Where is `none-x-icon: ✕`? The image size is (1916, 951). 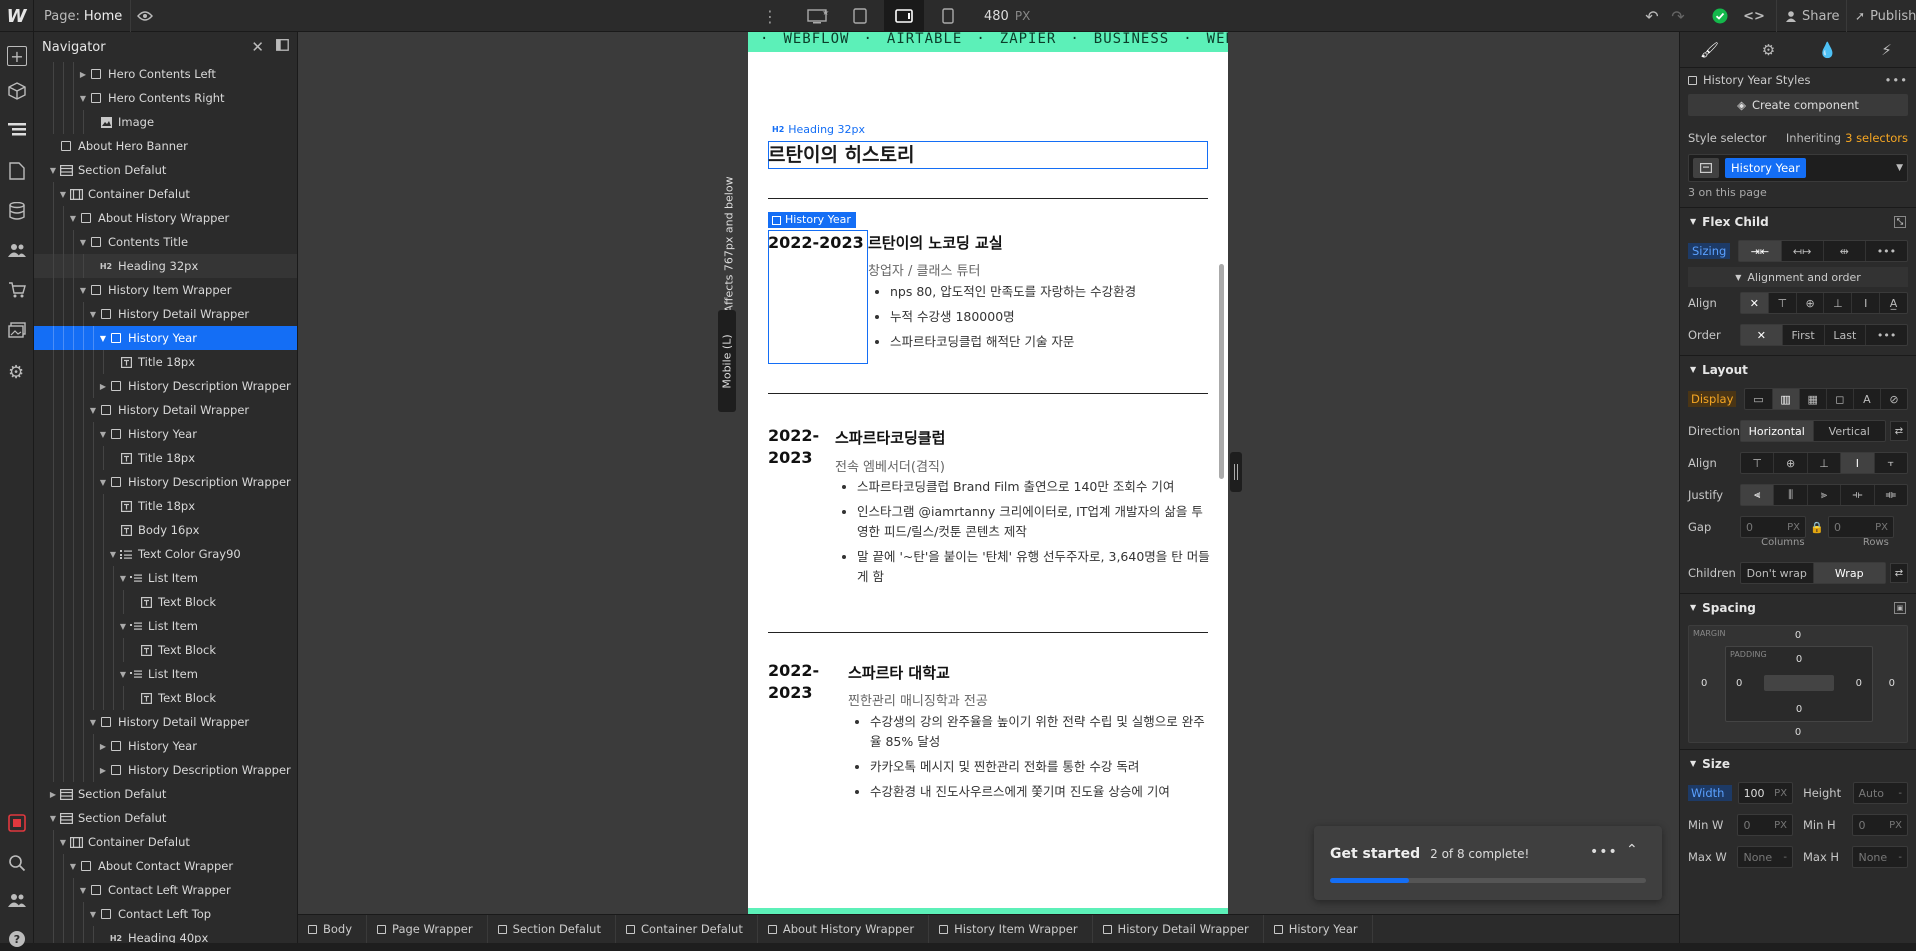
none-x-icon: ✕ is located at coordinates (1755, 303).